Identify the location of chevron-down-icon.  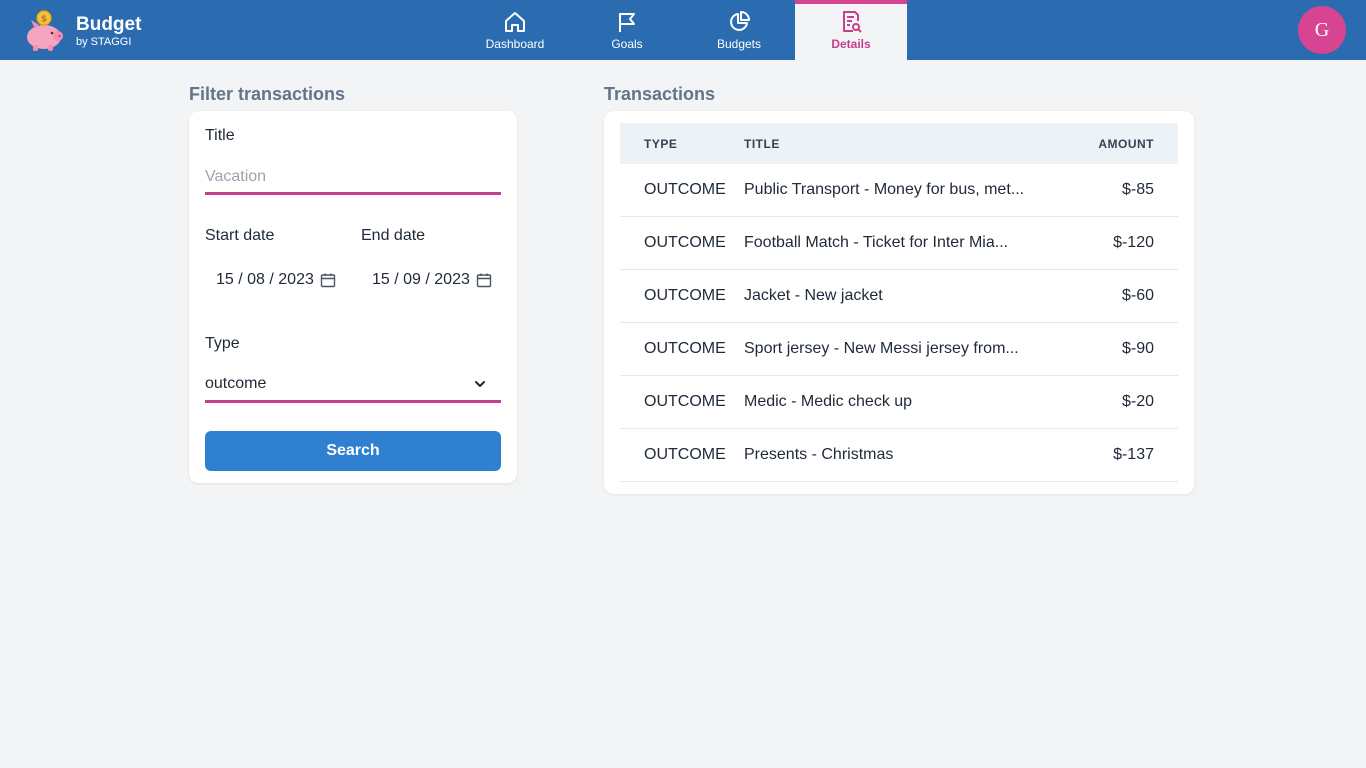
(480, 383).